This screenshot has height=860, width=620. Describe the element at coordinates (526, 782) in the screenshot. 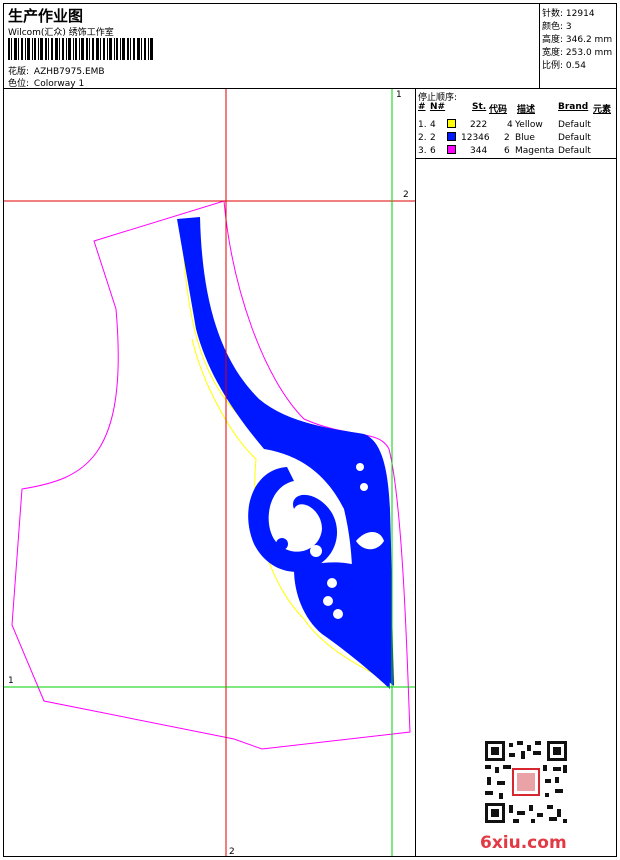

I see `qr-code` at that location.